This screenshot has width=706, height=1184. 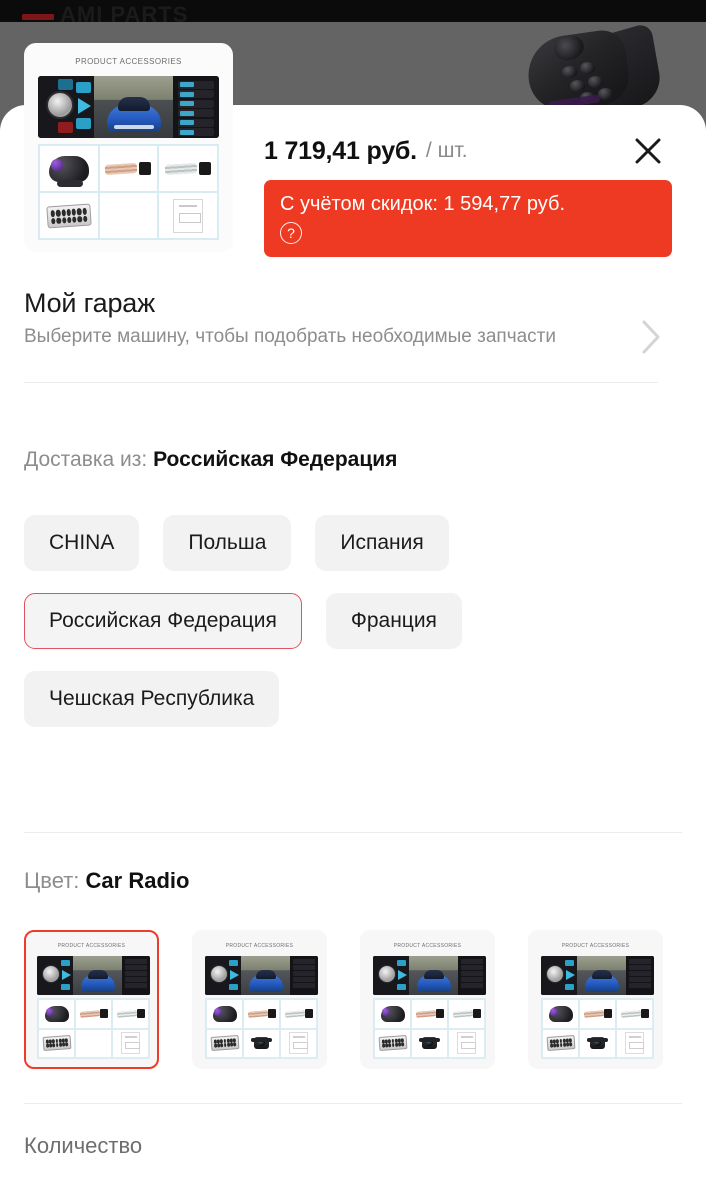 I want to click on variant-thumbnail-2: PRODUCT ACCESSORIES, so click(x=259, y=999).